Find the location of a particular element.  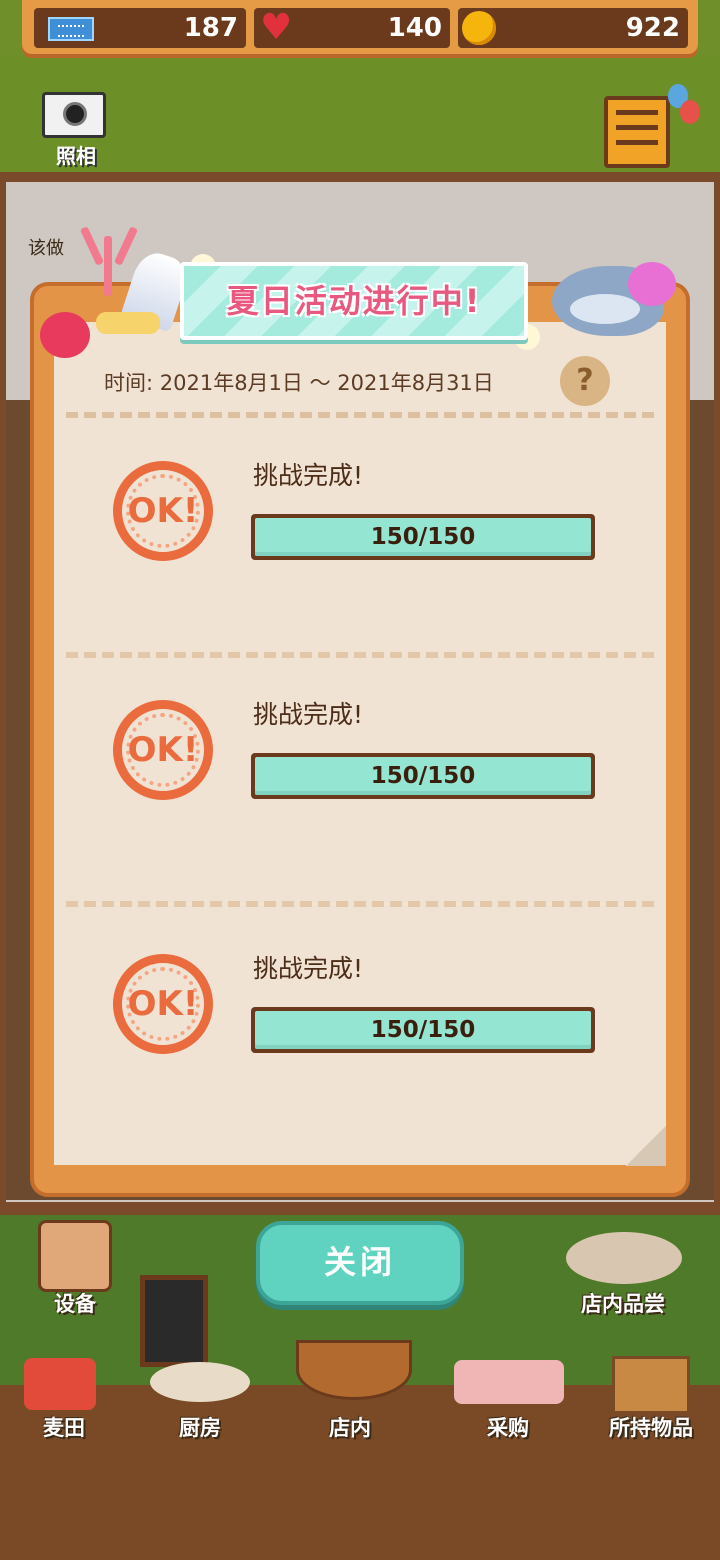

wheat-field-icon is located at coordinates (60, 1384).